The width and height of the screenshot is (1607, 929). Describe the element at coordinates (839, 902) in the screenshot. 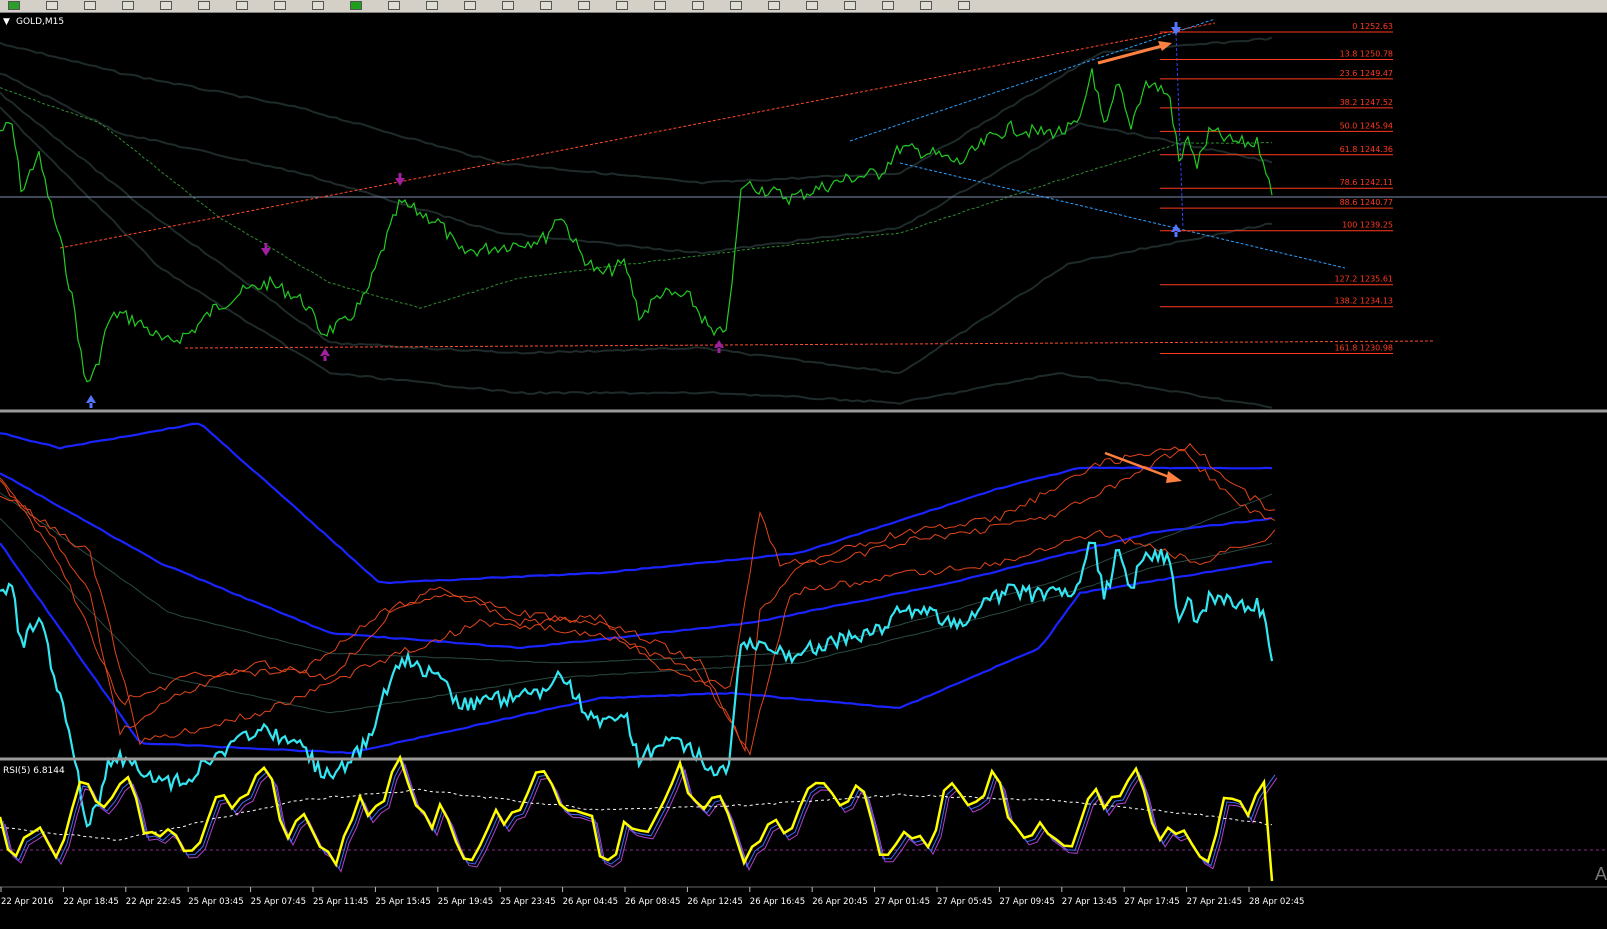

I see `time-label-13: 26 Apr 20:45` at that location.